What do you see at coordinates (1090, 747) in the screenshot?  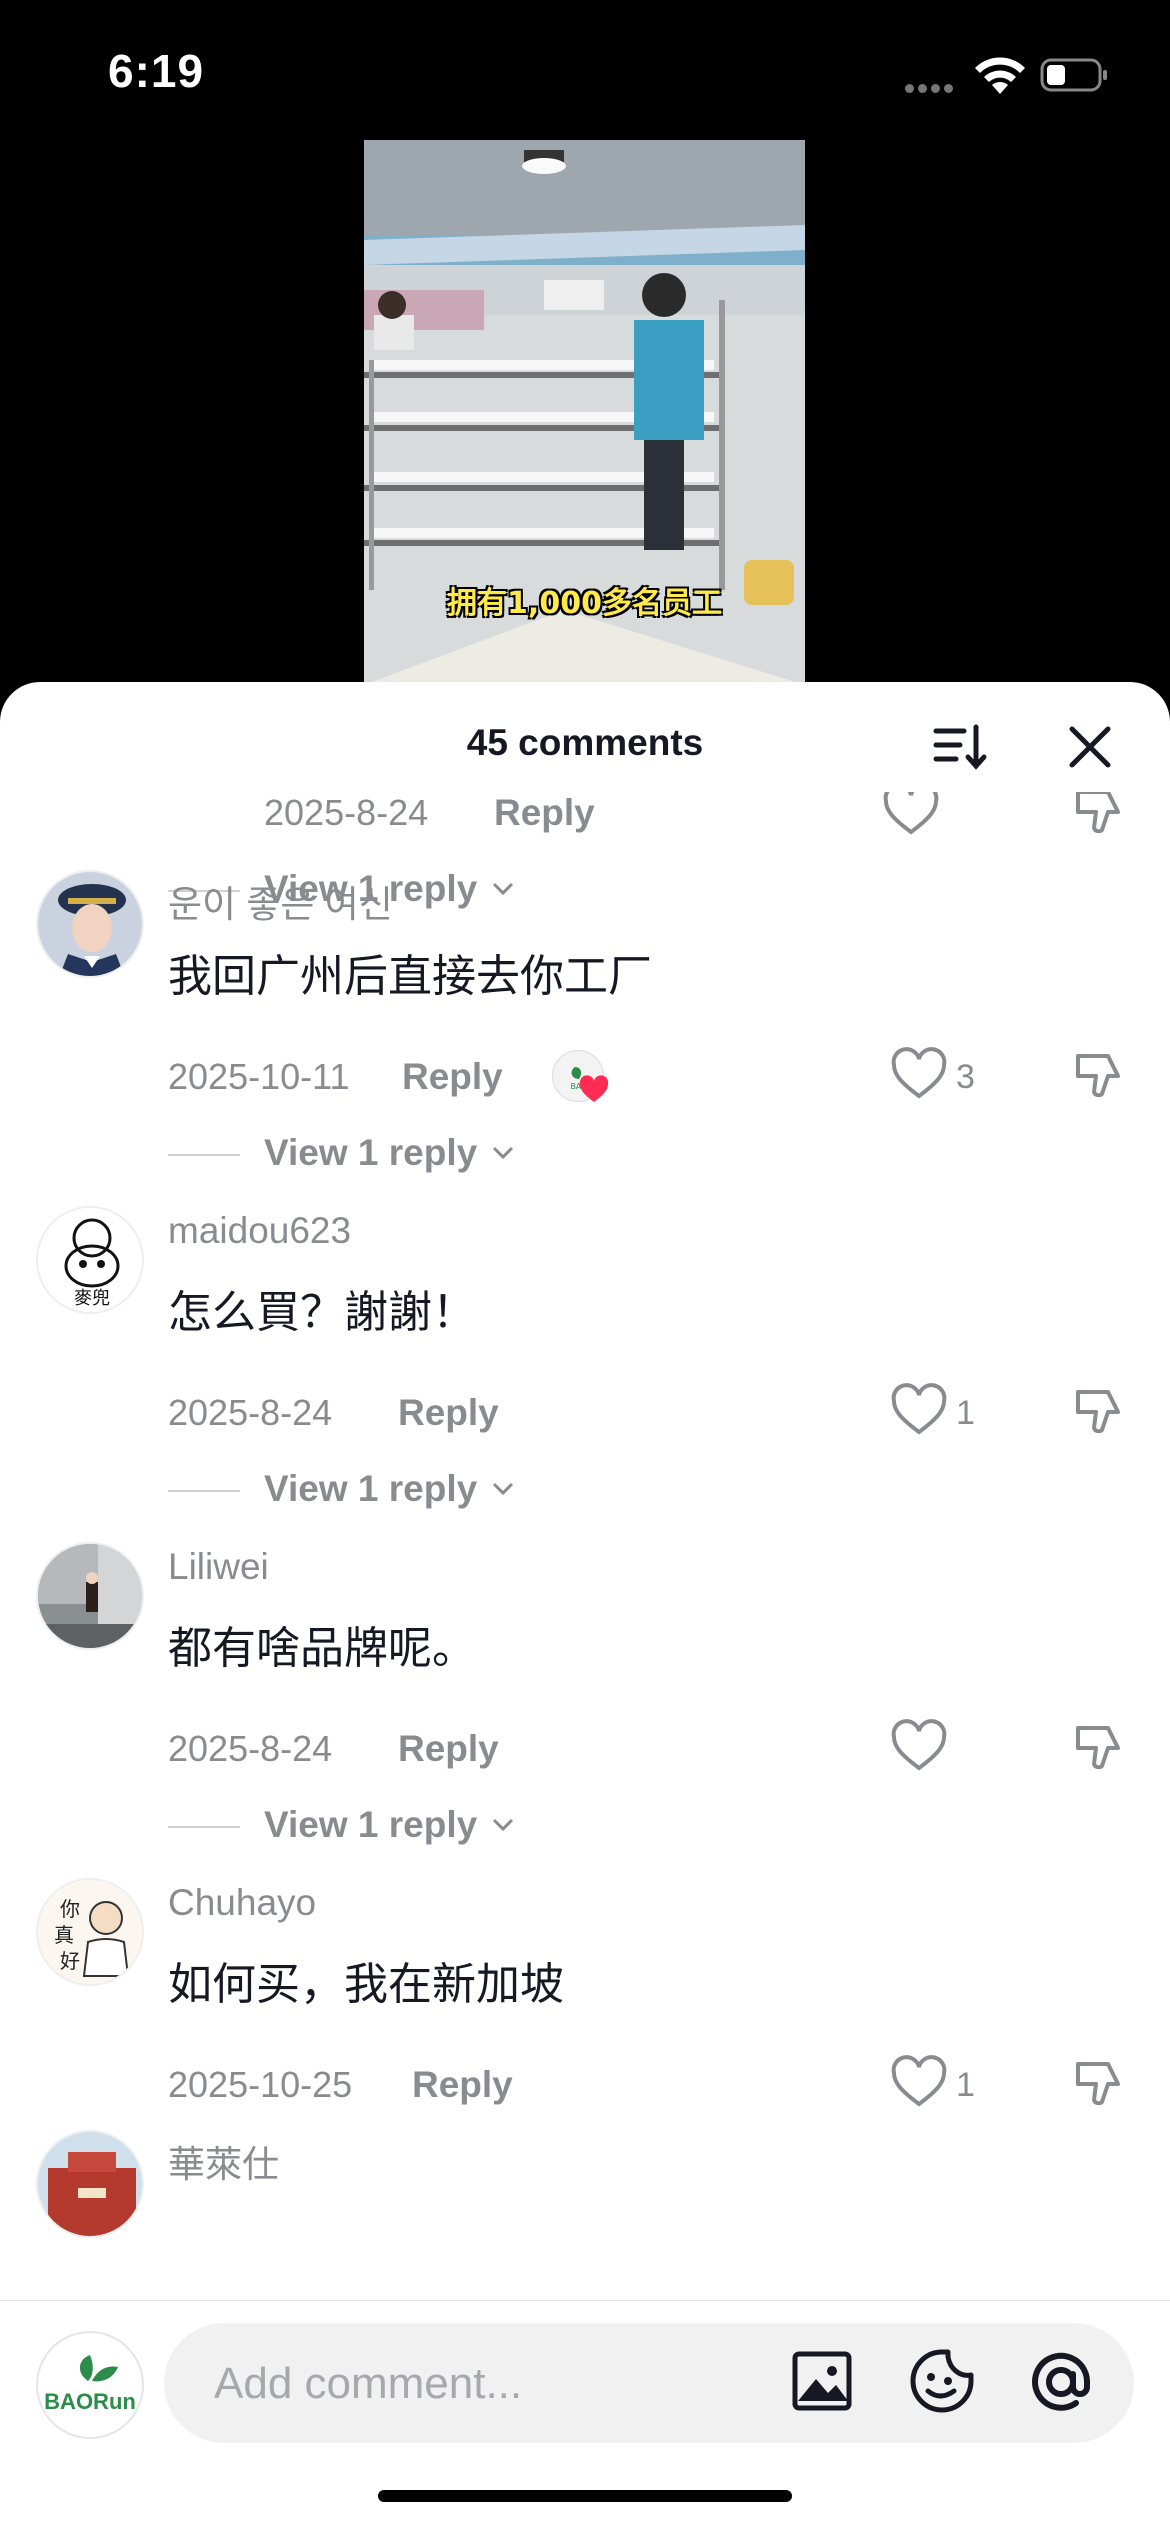 I see `close-icon` at bounding box center [1090, 747].